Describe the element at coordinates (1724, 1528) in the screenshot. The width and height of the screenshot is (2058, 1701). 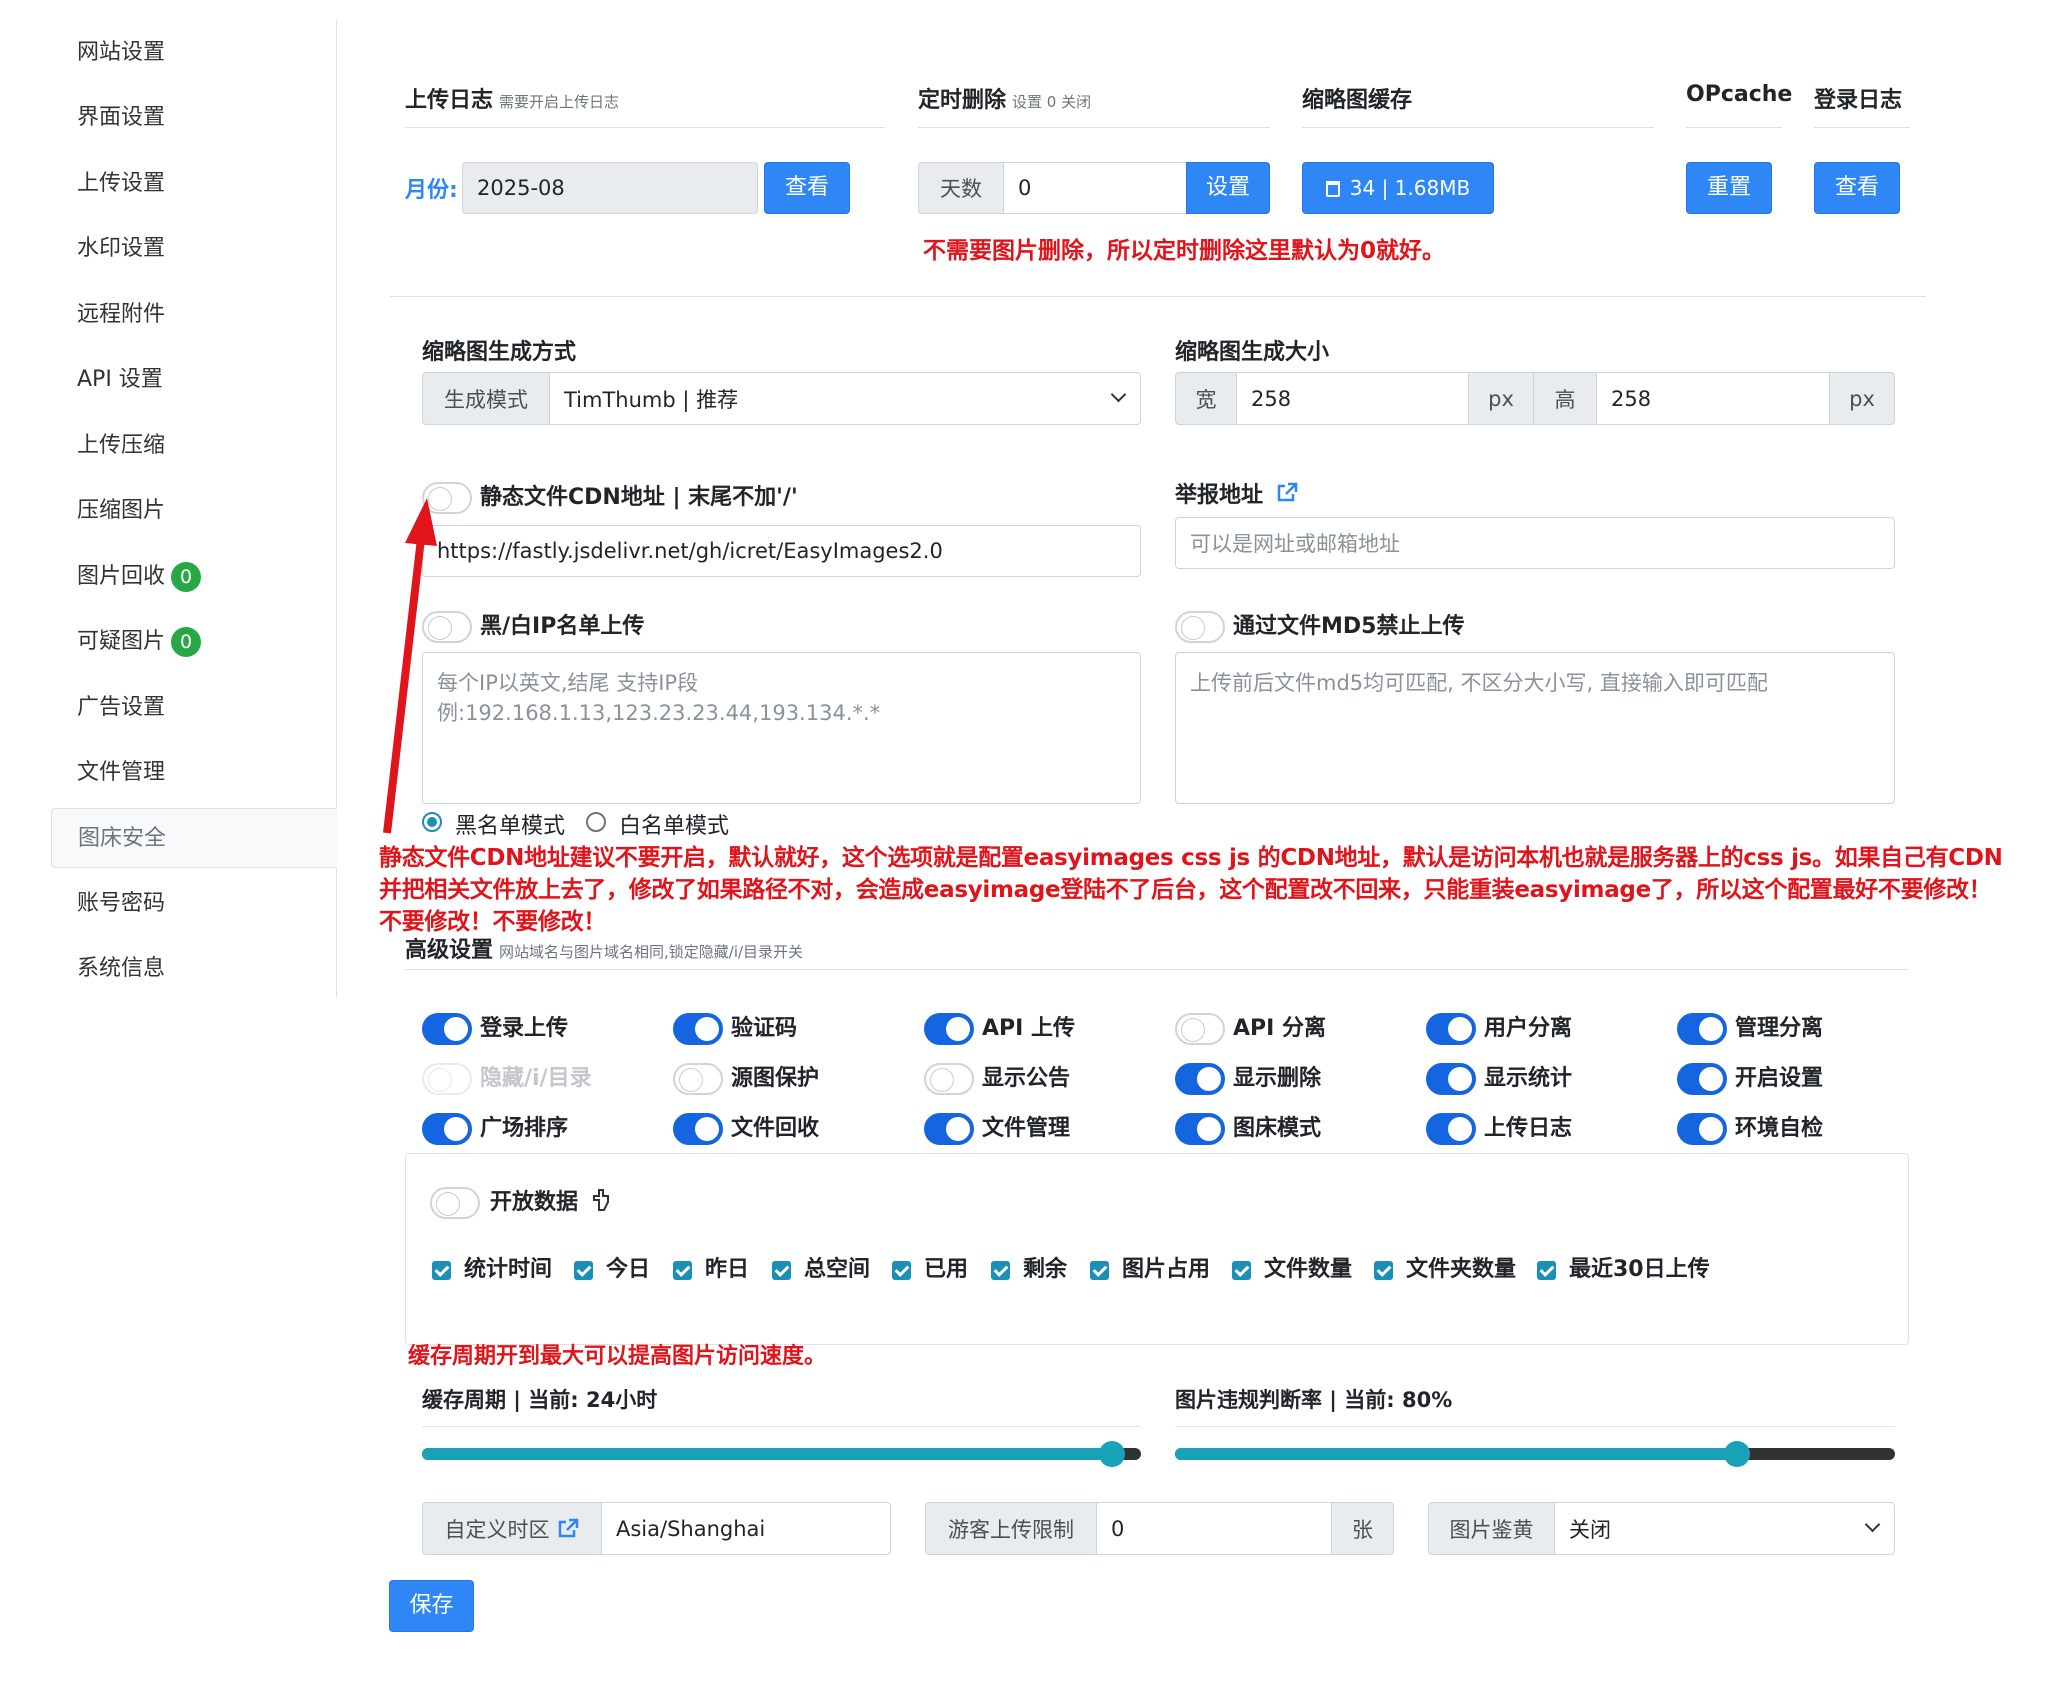
I see `image-check-select: 关闭` at that location.